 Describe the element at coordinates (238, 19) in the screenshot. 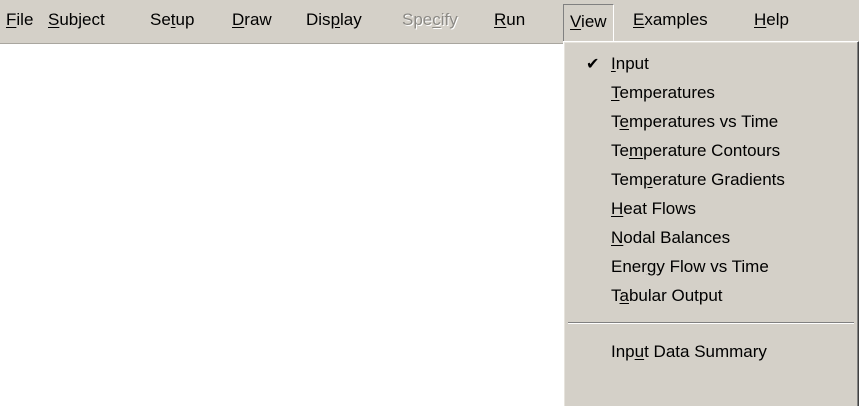

I see `menu-draw-key: D` at that location.